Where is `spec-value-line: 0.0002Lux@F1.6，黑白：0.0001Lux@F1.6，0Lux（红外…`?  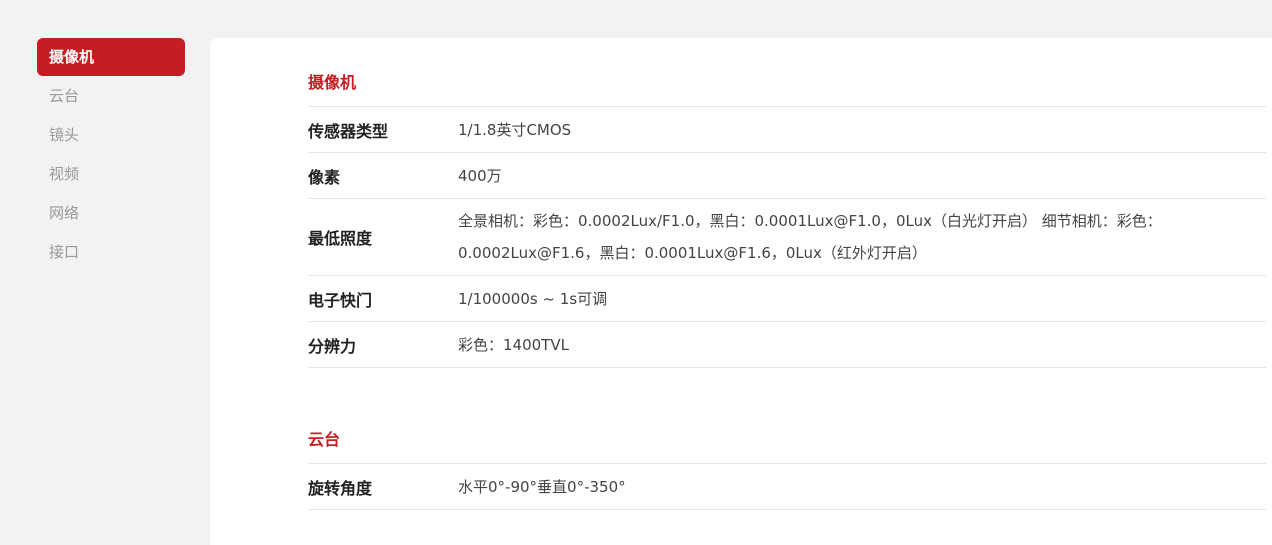 spec-value-line: 0.0002Lux@F1.6，黑白：0.0001Lux@F1.6，0Lux（红外… is located at coordinates (692, 253).